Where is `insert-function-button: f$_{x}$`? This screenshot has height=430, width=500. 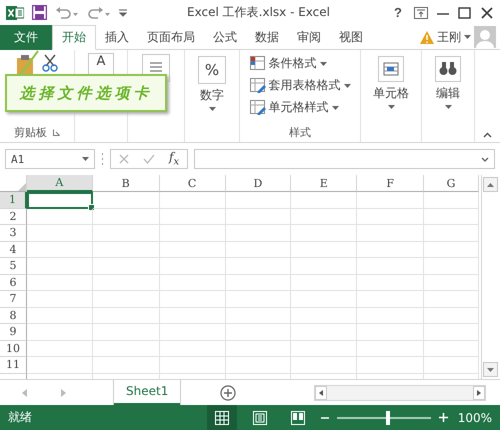 insert-function-button: f$_{x}$ is located at coordinates (174, 159).